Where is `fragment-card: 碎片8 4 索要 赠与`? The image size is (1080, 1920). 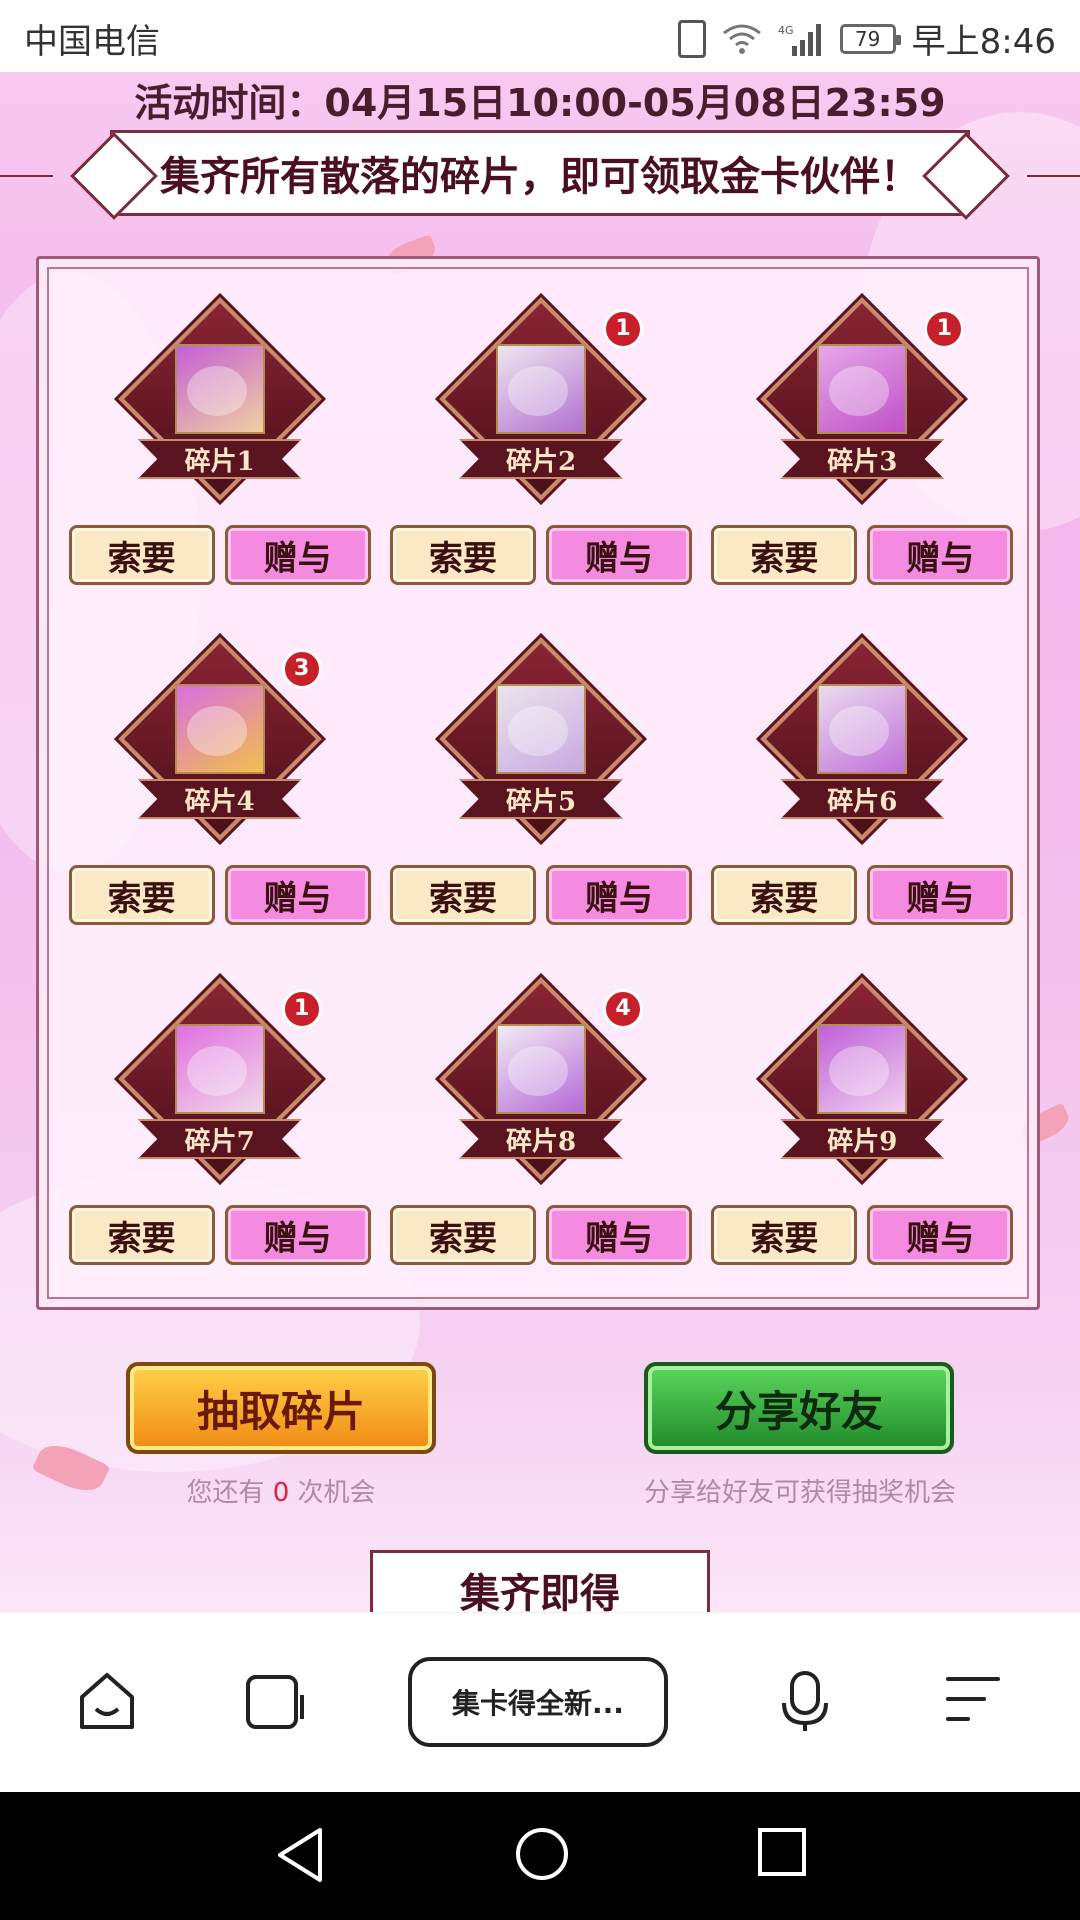
fragment-card: 碎片8 4 索要 赠与 is located at coordinates (540, 1133).